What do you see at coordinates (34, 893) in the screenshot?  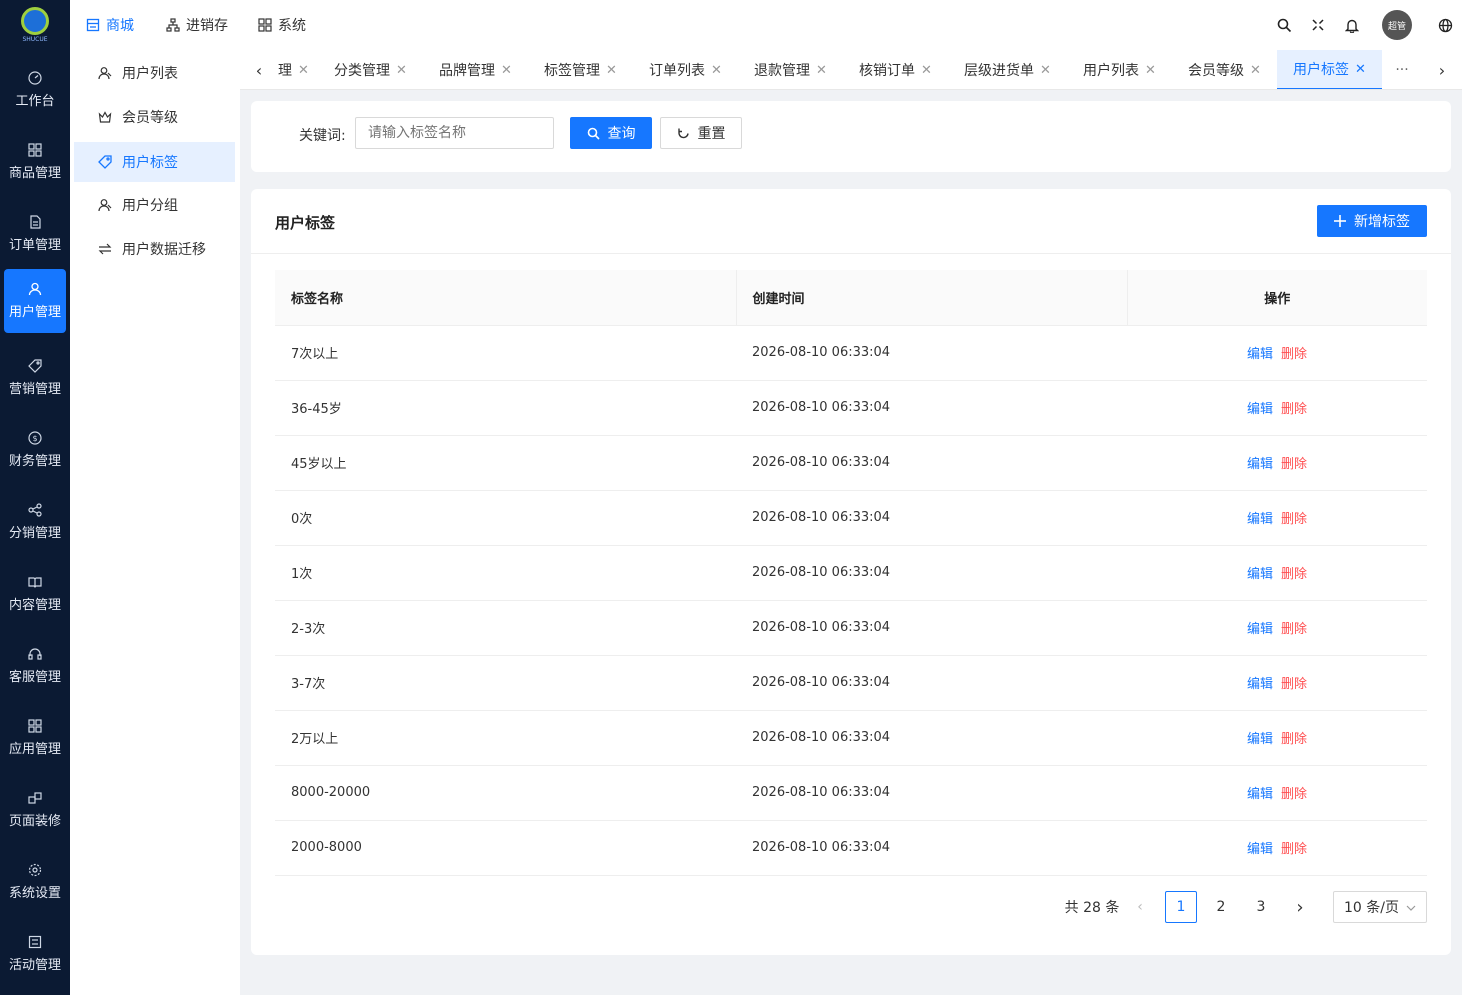 I see `sidebar-item-label: 系统设置` at bounding box center [34, 893].